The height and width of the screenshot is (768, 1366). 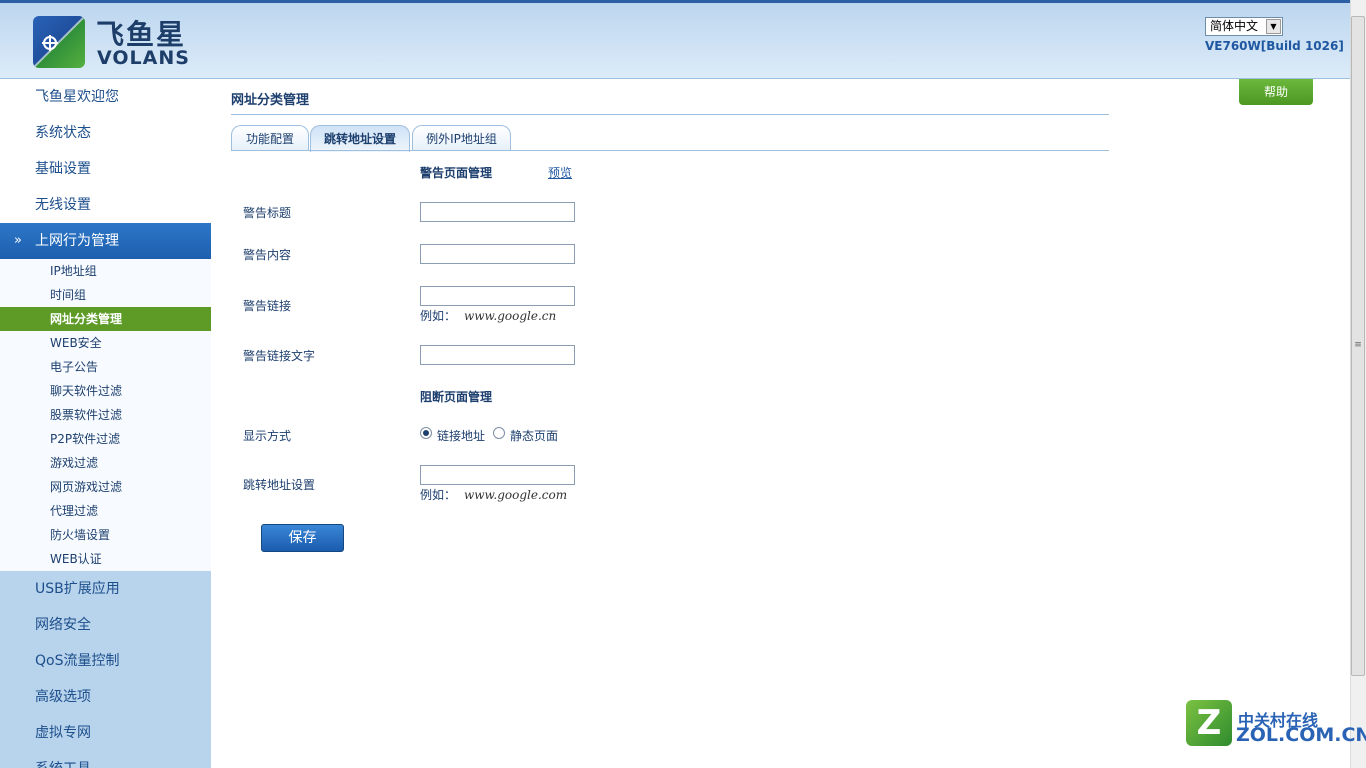 I want to click on sidebar-subitem-webgame-filter: 网页游戏过滤, so click(x=105, y=487).